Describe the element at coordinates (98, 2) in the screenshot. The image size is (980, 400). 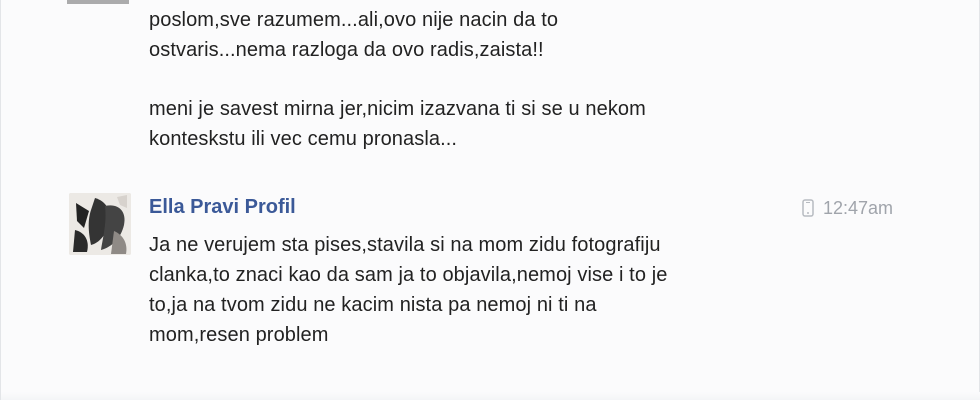
I see `previous-sender-avatar` at that location.